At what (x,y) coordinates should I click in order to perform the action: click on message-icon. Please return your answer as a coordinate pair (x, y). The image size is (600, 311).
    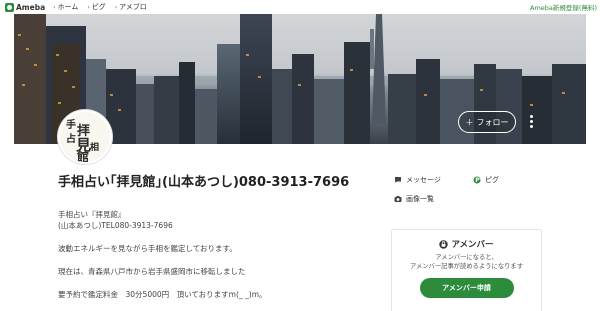
    Looking at the image, I should click on (398, 180).